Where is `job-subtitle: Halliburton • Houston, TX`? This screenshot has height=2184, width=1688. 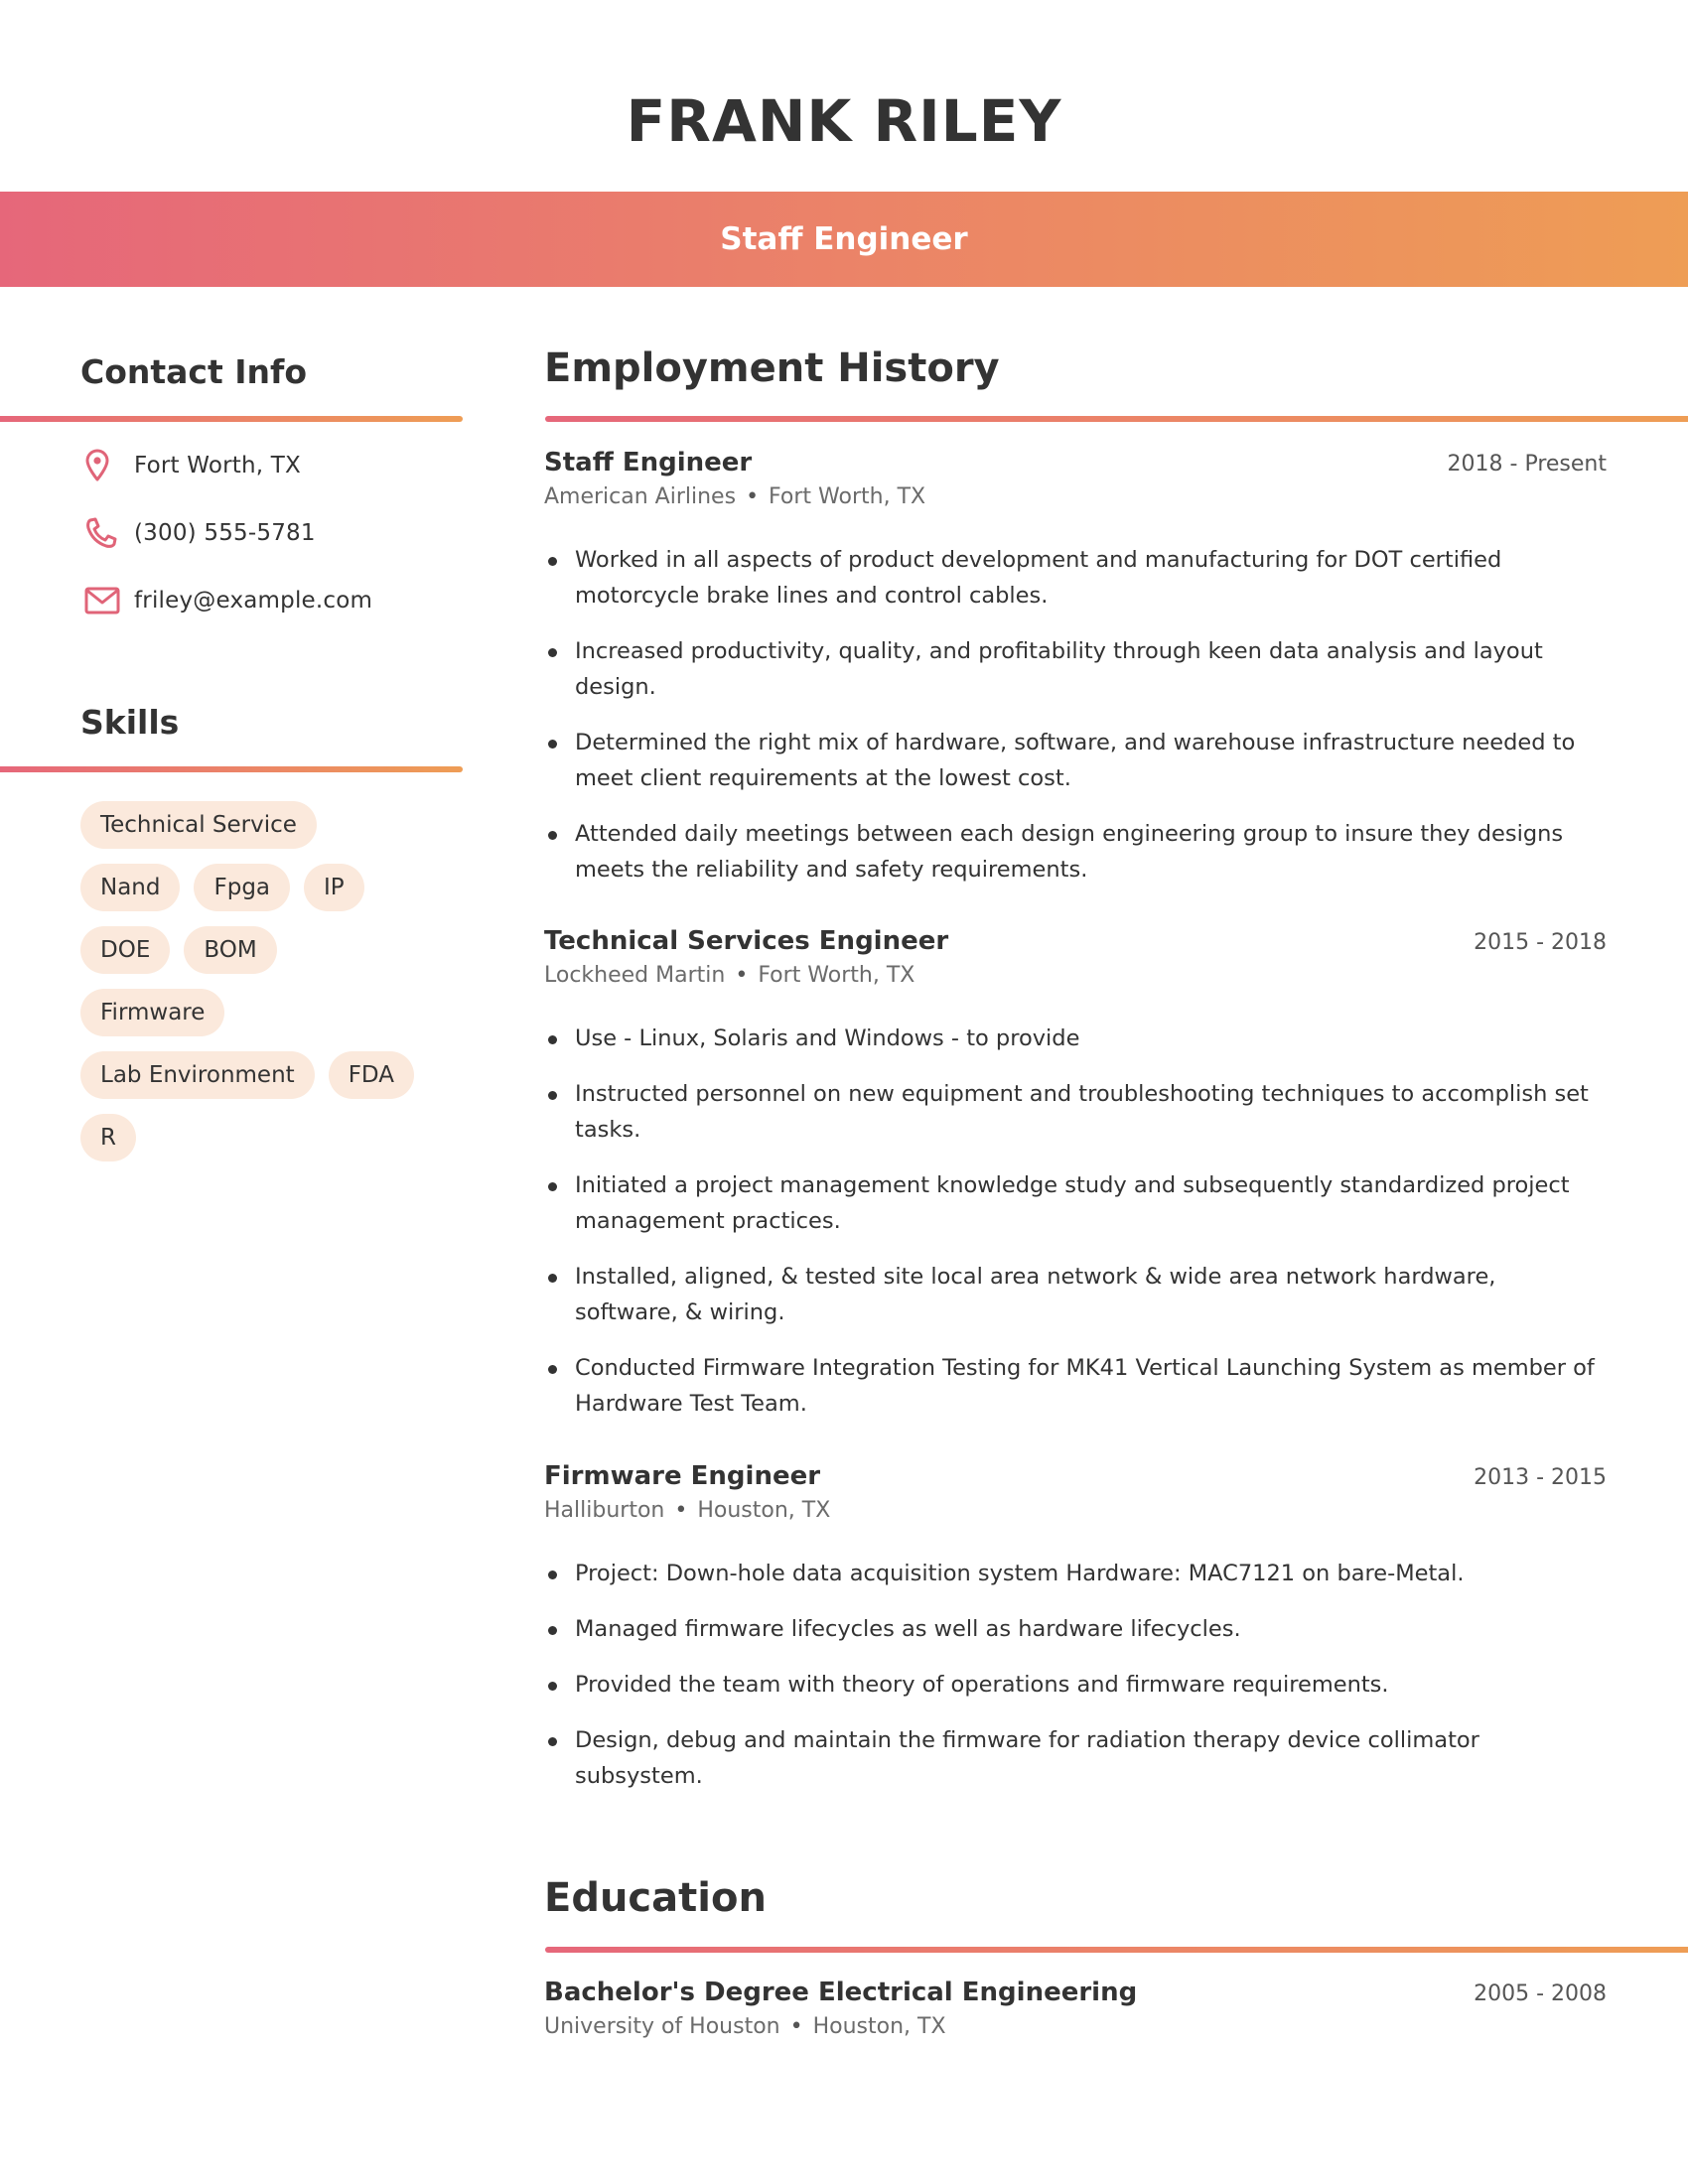 job-subtitle: Halliburton • Houston, TX is located at coordinates (1075, 1516).